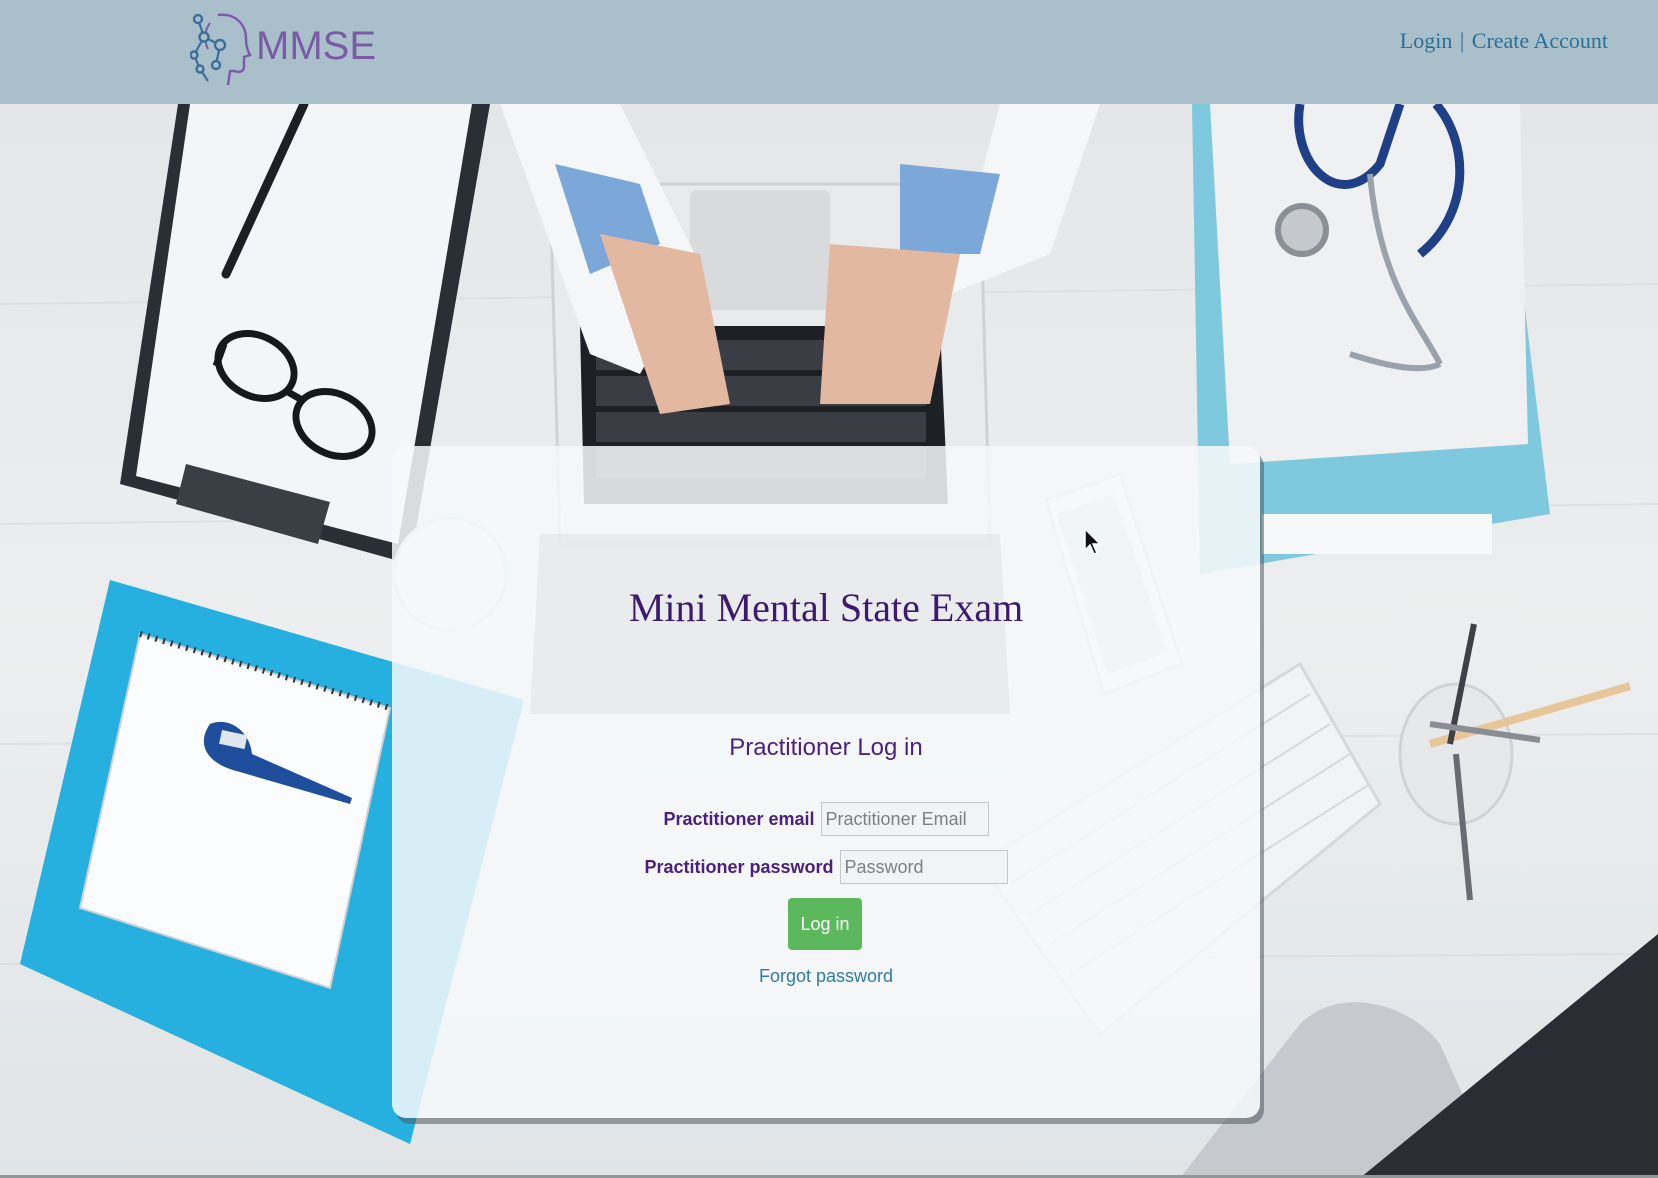  I want to click on page-title: Mini Mental State Exam, so click(826, 607).